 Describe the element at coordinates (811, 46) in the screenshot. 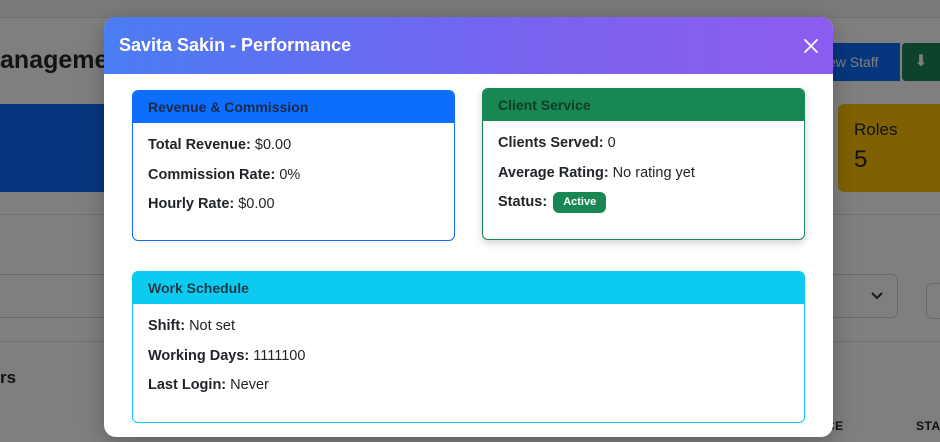

I see `close-icon` at that location.